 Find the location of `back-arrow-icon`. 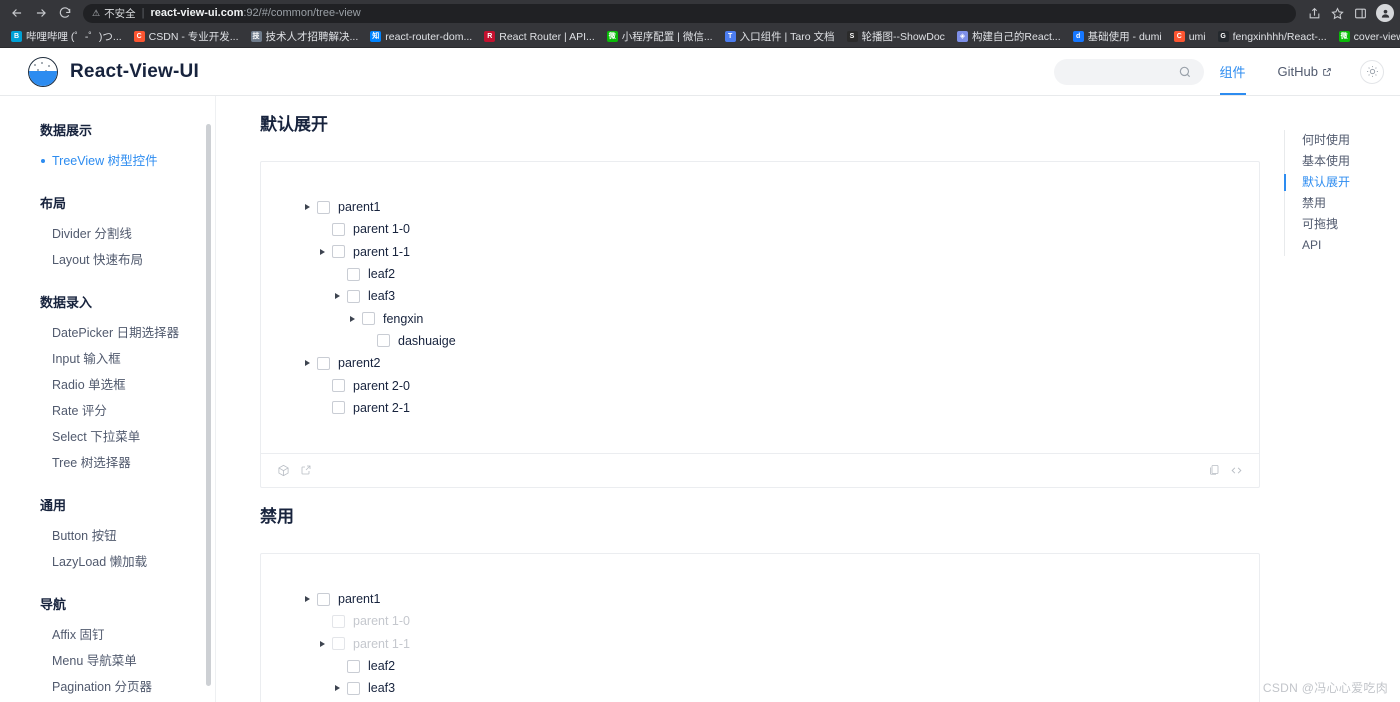

back-arrow-icon is located at coordinates (17, 13).